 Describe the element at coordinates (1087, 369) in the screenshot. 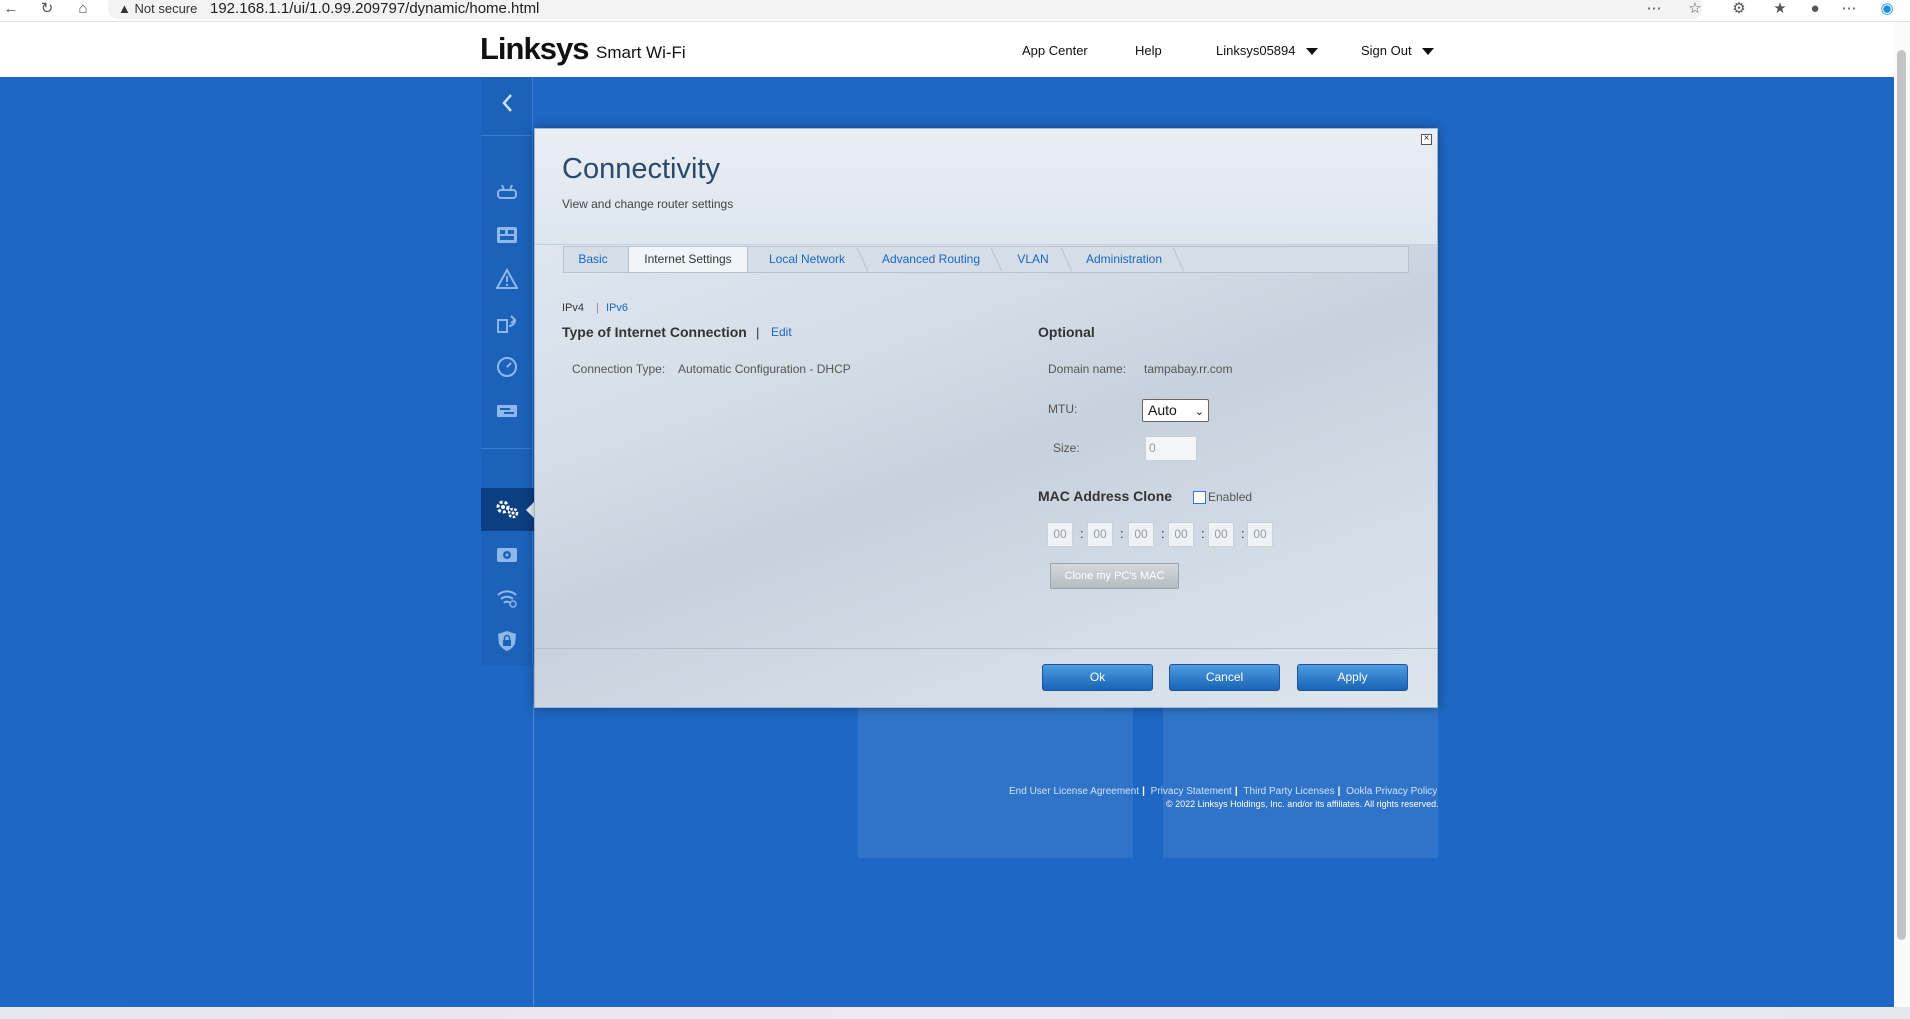

I see `domain-name-label: Domain name:` at that location.